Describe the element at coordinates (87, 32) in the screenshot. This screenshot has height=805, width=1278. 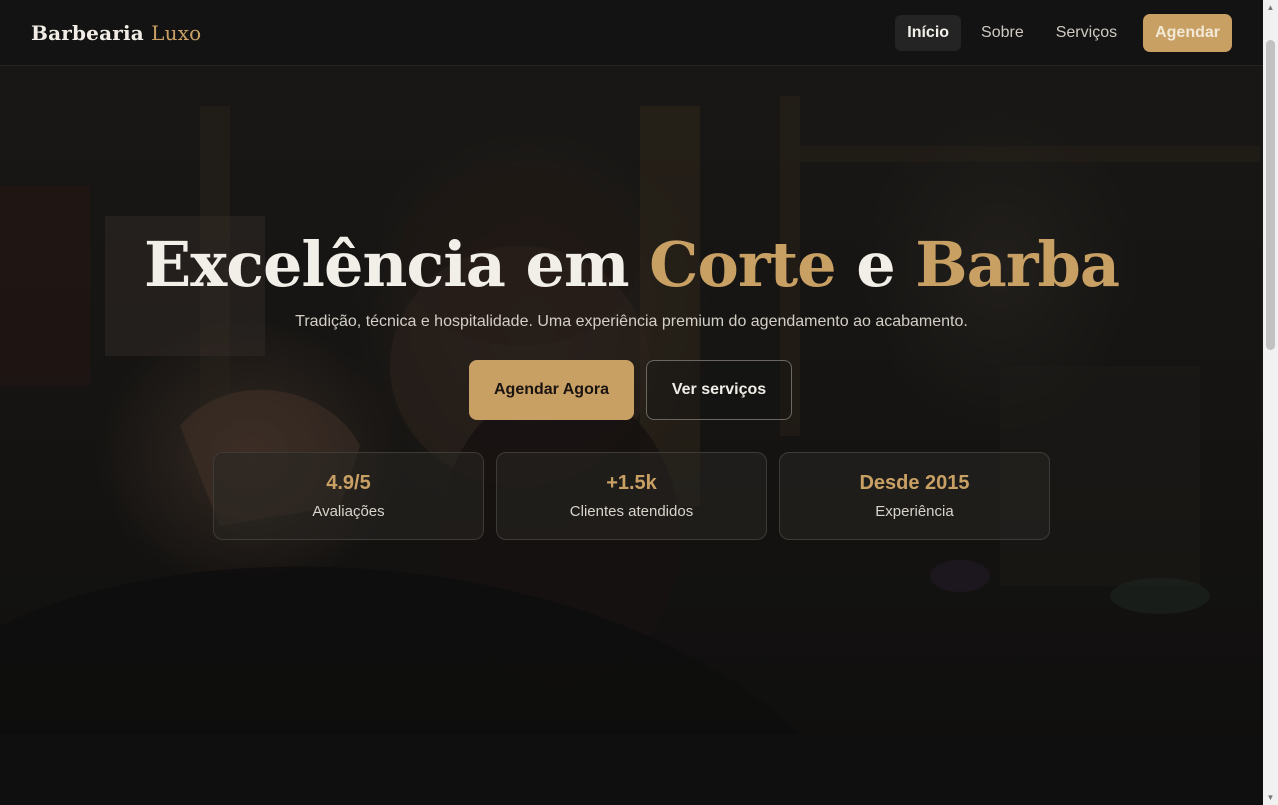
I see `brand-word-1: Barbearia` at that location.